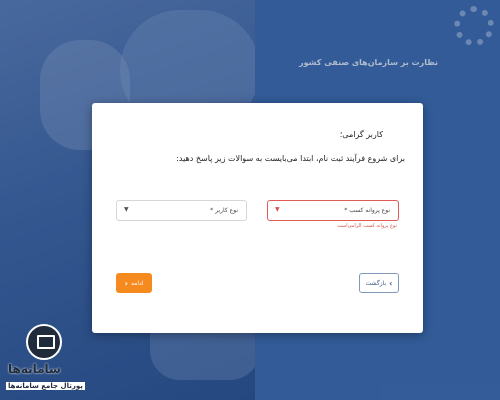  I want to click on back-button-label: بازگشت, so click(376, 283).